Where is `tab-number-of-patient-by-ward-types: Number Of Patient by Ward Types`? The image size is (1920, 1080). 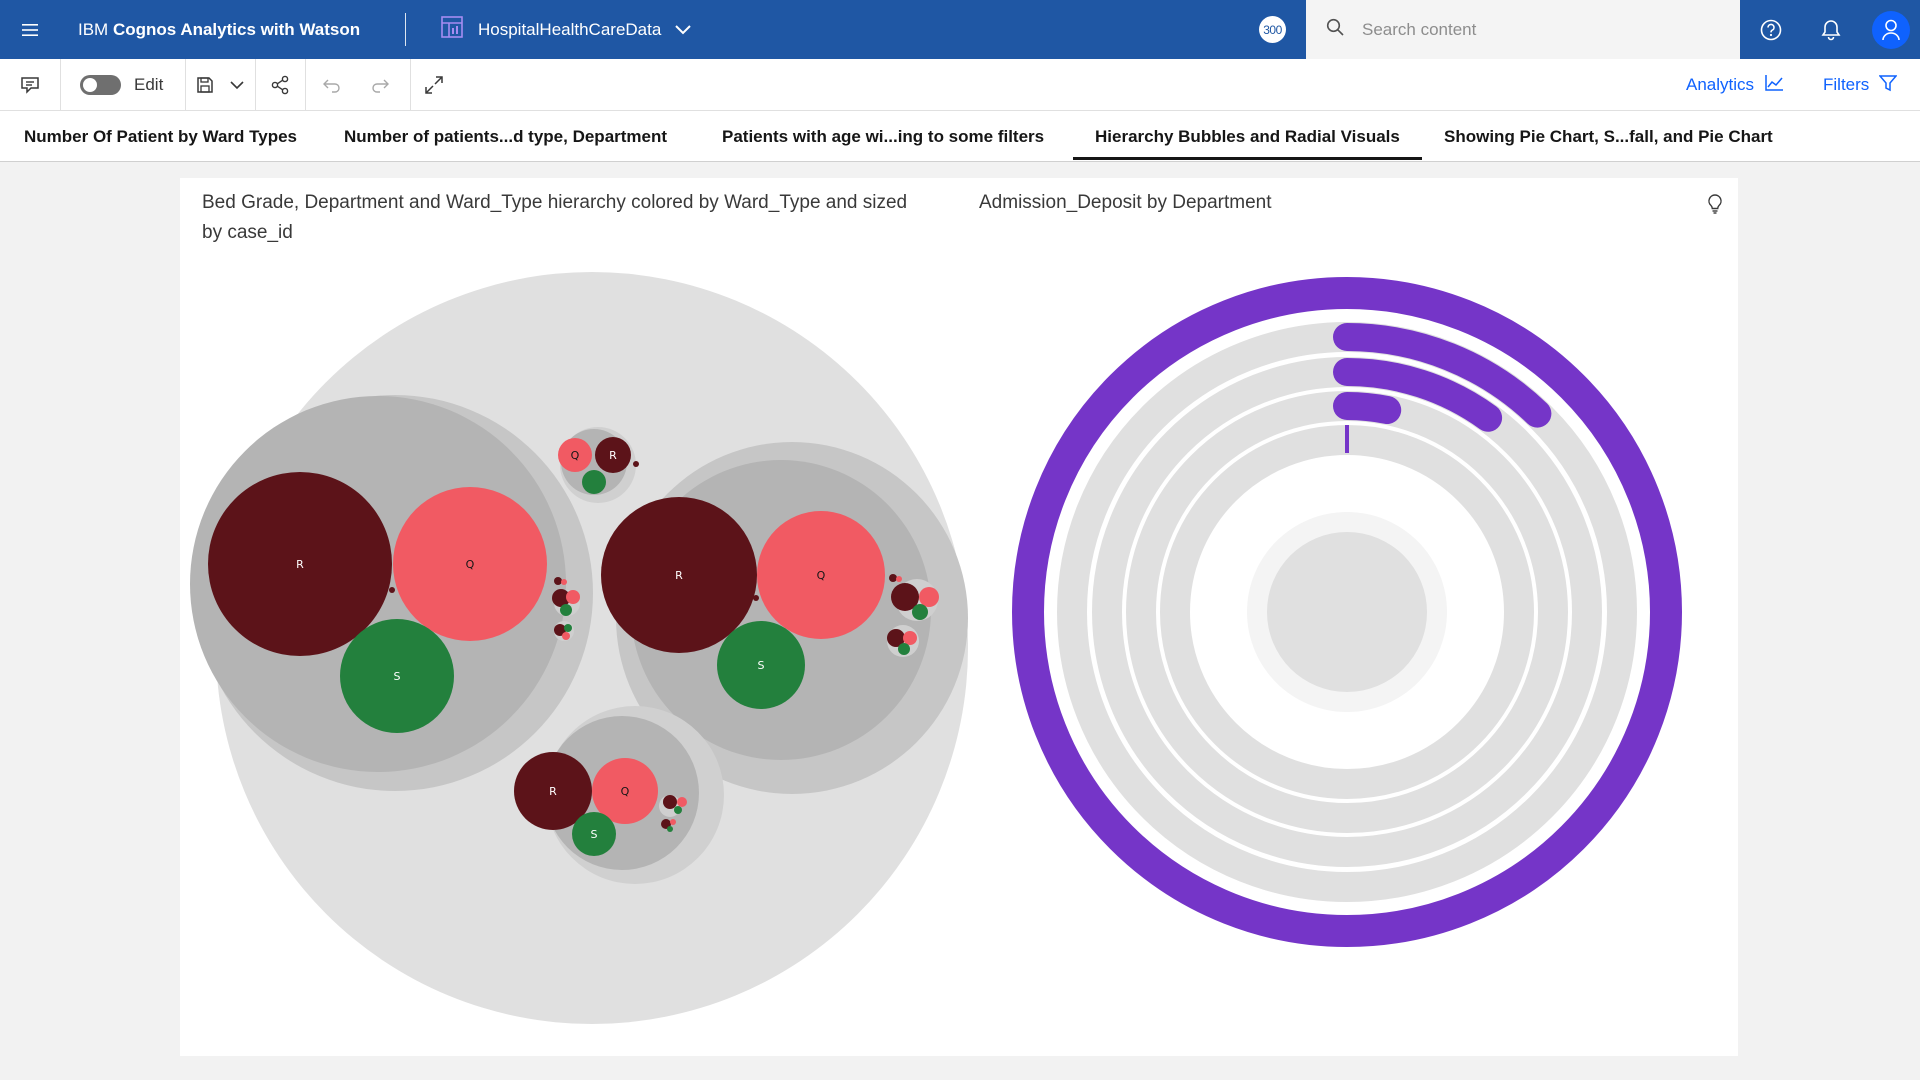 tab-number-of-patient-by-ward-types: Number Of Patient by Ward Types is located at coordinates (160, 136).